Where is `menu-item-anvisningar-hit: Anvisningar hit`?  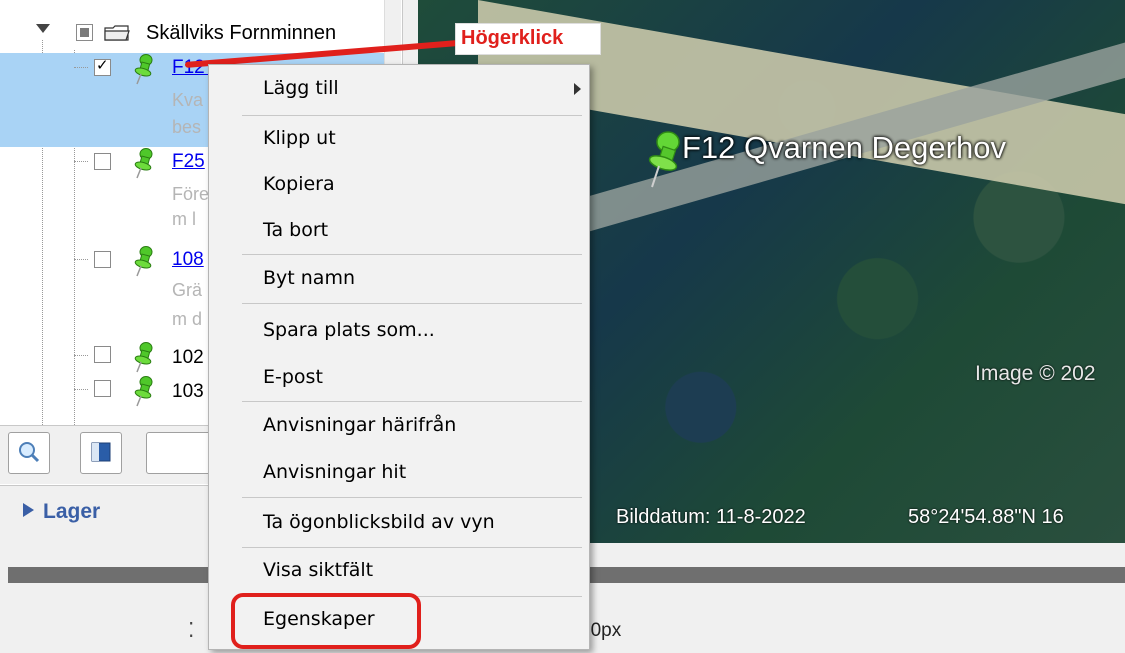 menu-item-anvisningar-hit: Anvisningar hit is located at coordinates (399, 473).